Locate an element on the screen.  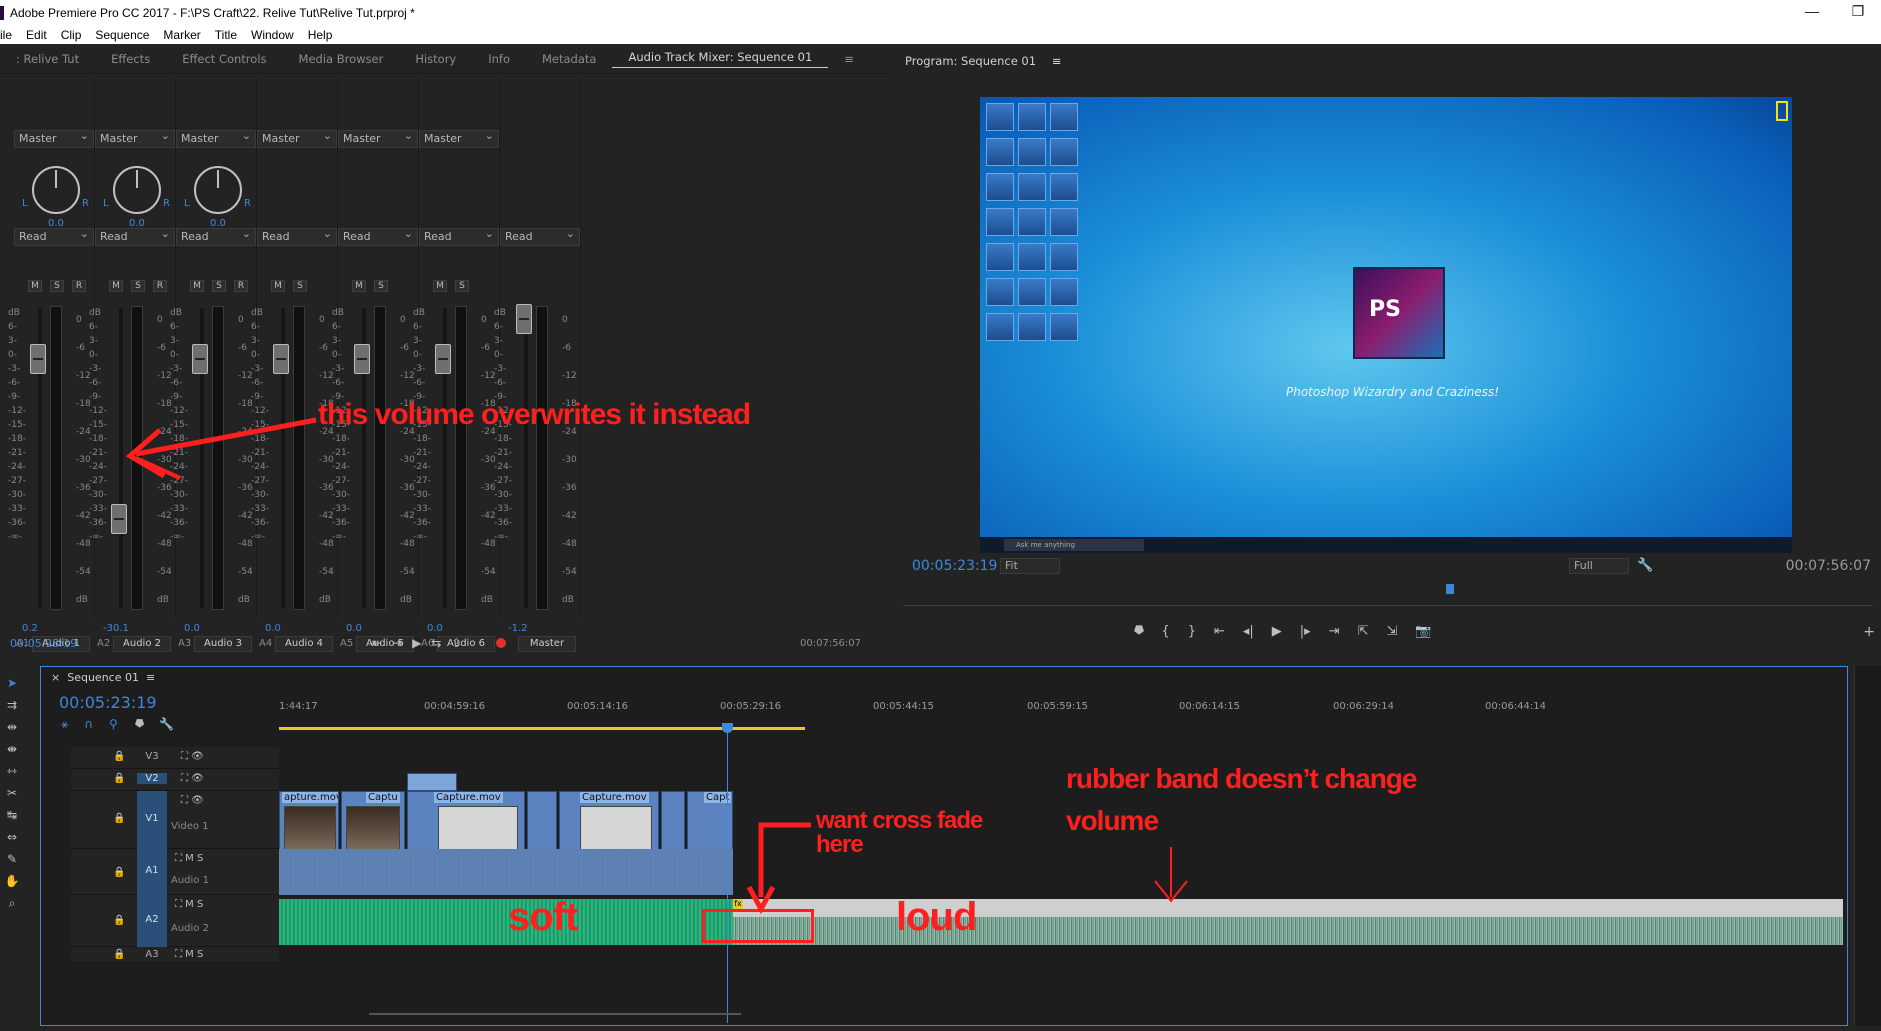
tab-media-browser: Media Browser is located at coordinates (341, 59).